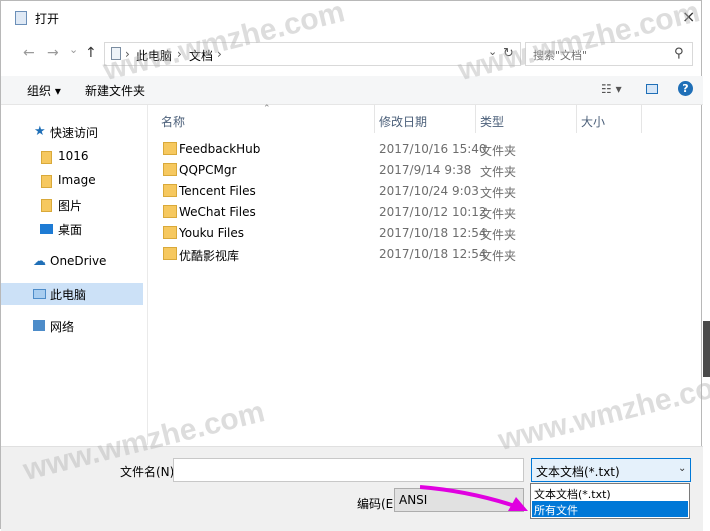 The width and height of the screenshot is (710, 531). I want to click on filetype-dropdown-list: 文本文档(*.txt) 所有文件, so click(610, 501).